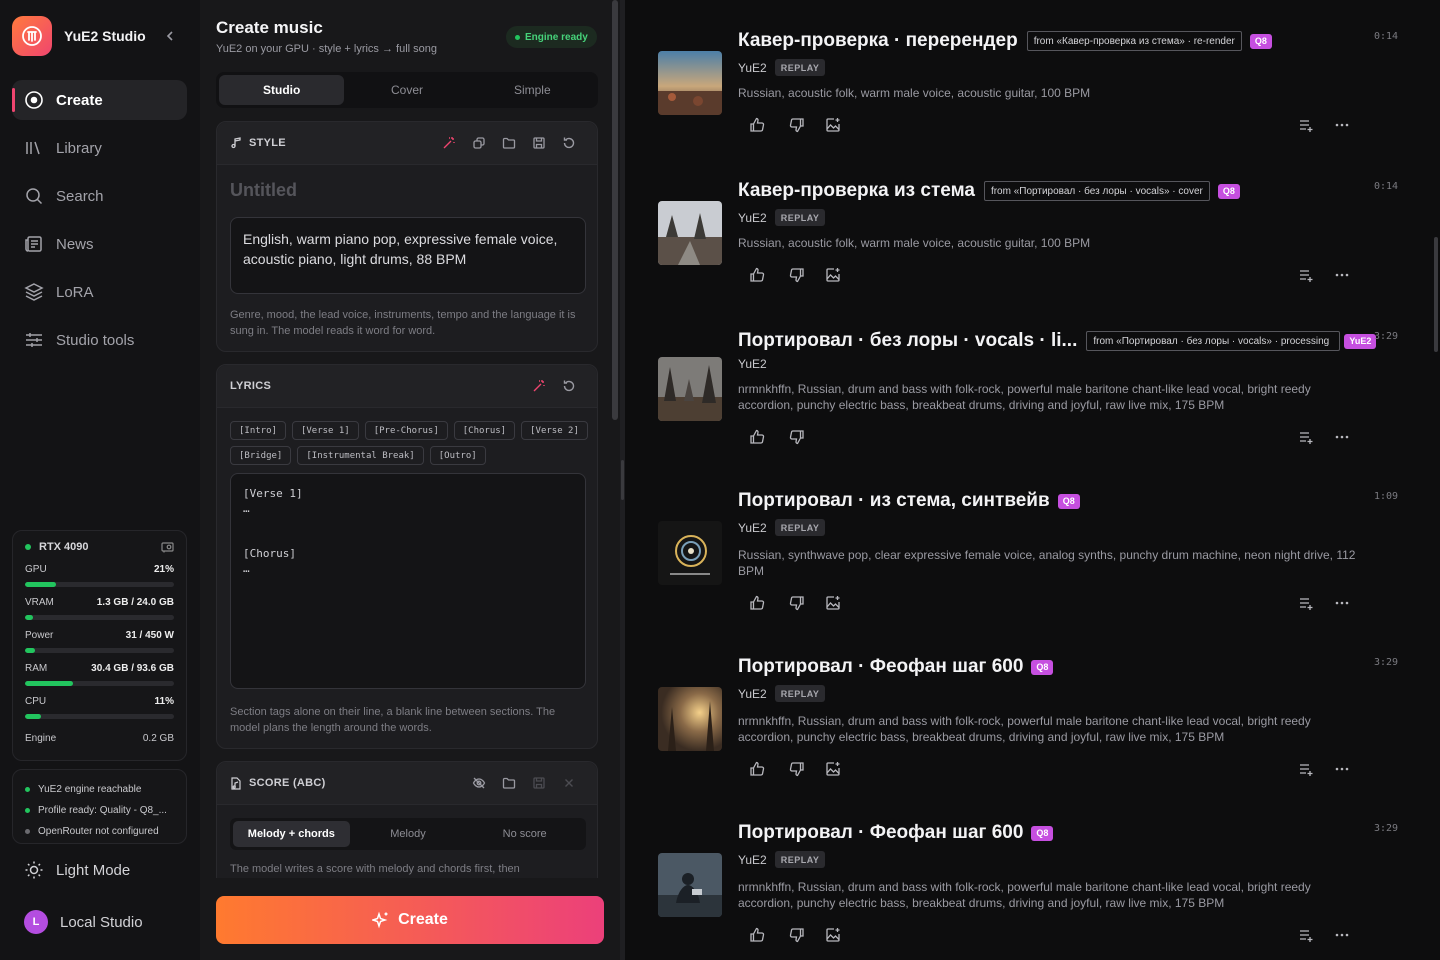 This screenshot has height=960, width=1440. I want to click on score-mode-melody-chords: Melody + chords, so click(291, 834).